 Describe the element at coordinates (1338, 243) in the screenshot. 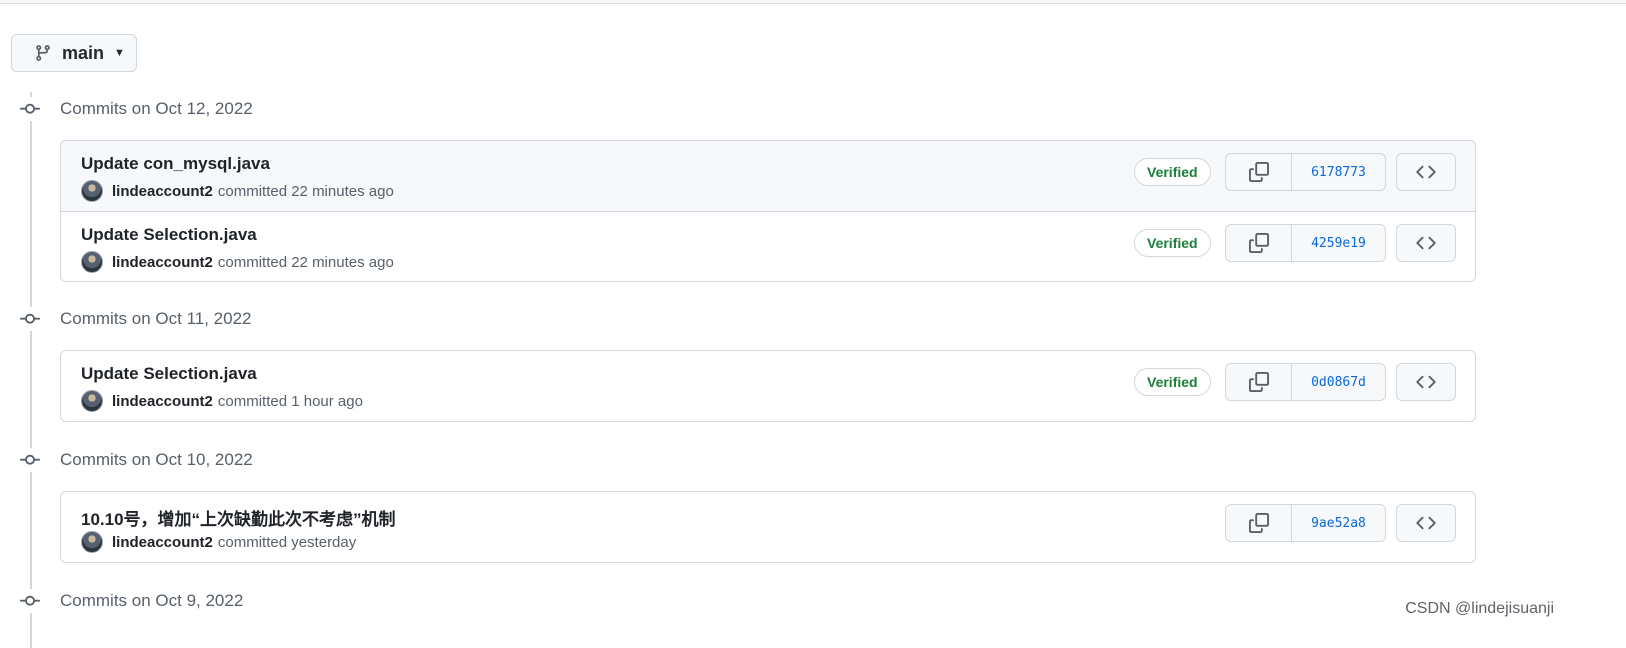

I see `commit-sha-link: 4259e19` at that location.